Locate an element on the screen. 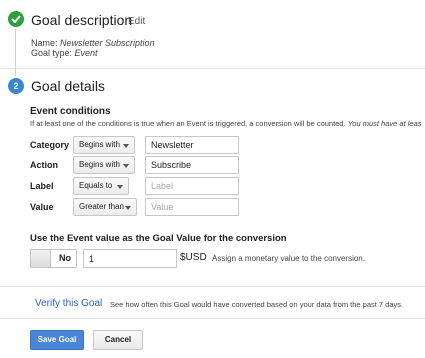 This screenshot has height=358, width=425. value-label: Value is located at coordinates (42, 207).